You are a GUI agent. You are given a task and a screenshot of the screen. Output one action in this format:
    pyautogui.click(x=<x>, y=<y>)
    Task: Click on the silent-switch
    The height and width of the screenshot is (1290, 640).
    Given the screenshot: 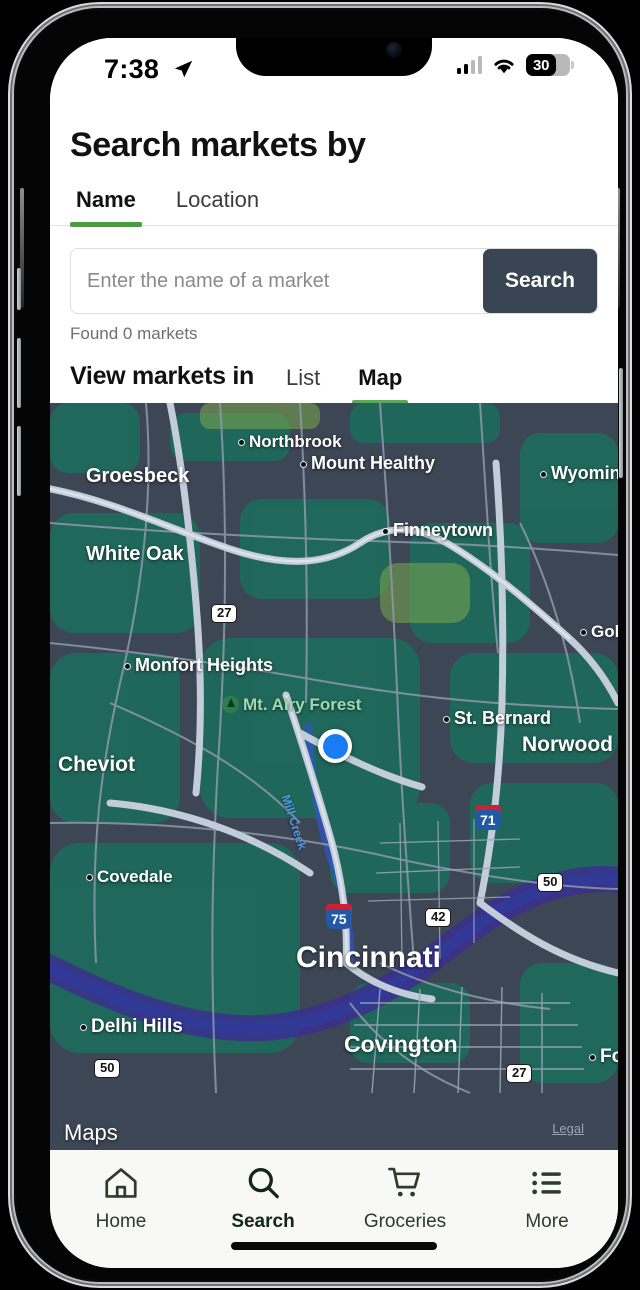 What is the action you would take?
    pyautogui.click(x=19, y=289)
    